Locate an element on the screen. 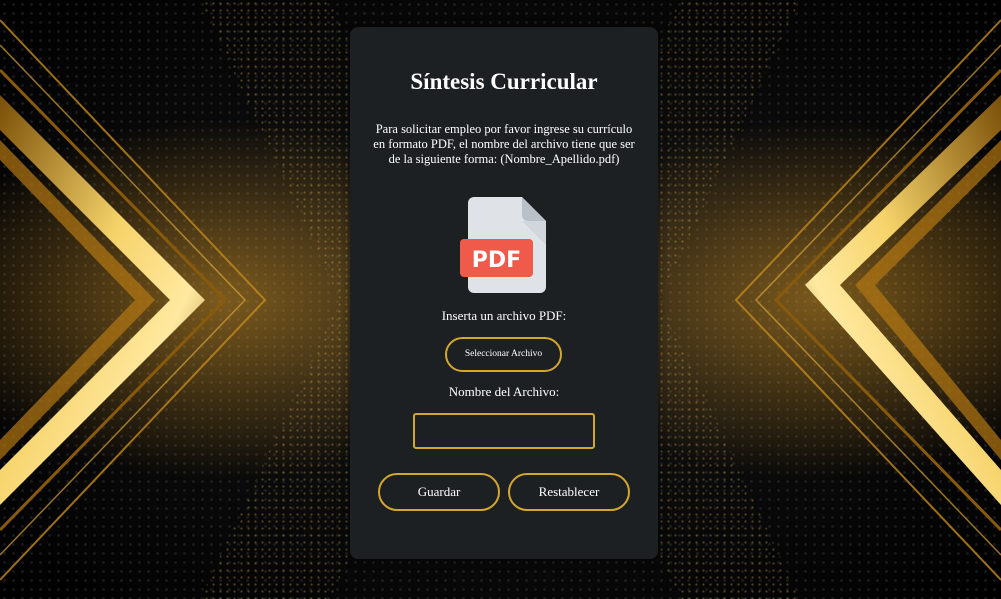  pdf-badge-label: PDF is located at coordinates (496, 260).